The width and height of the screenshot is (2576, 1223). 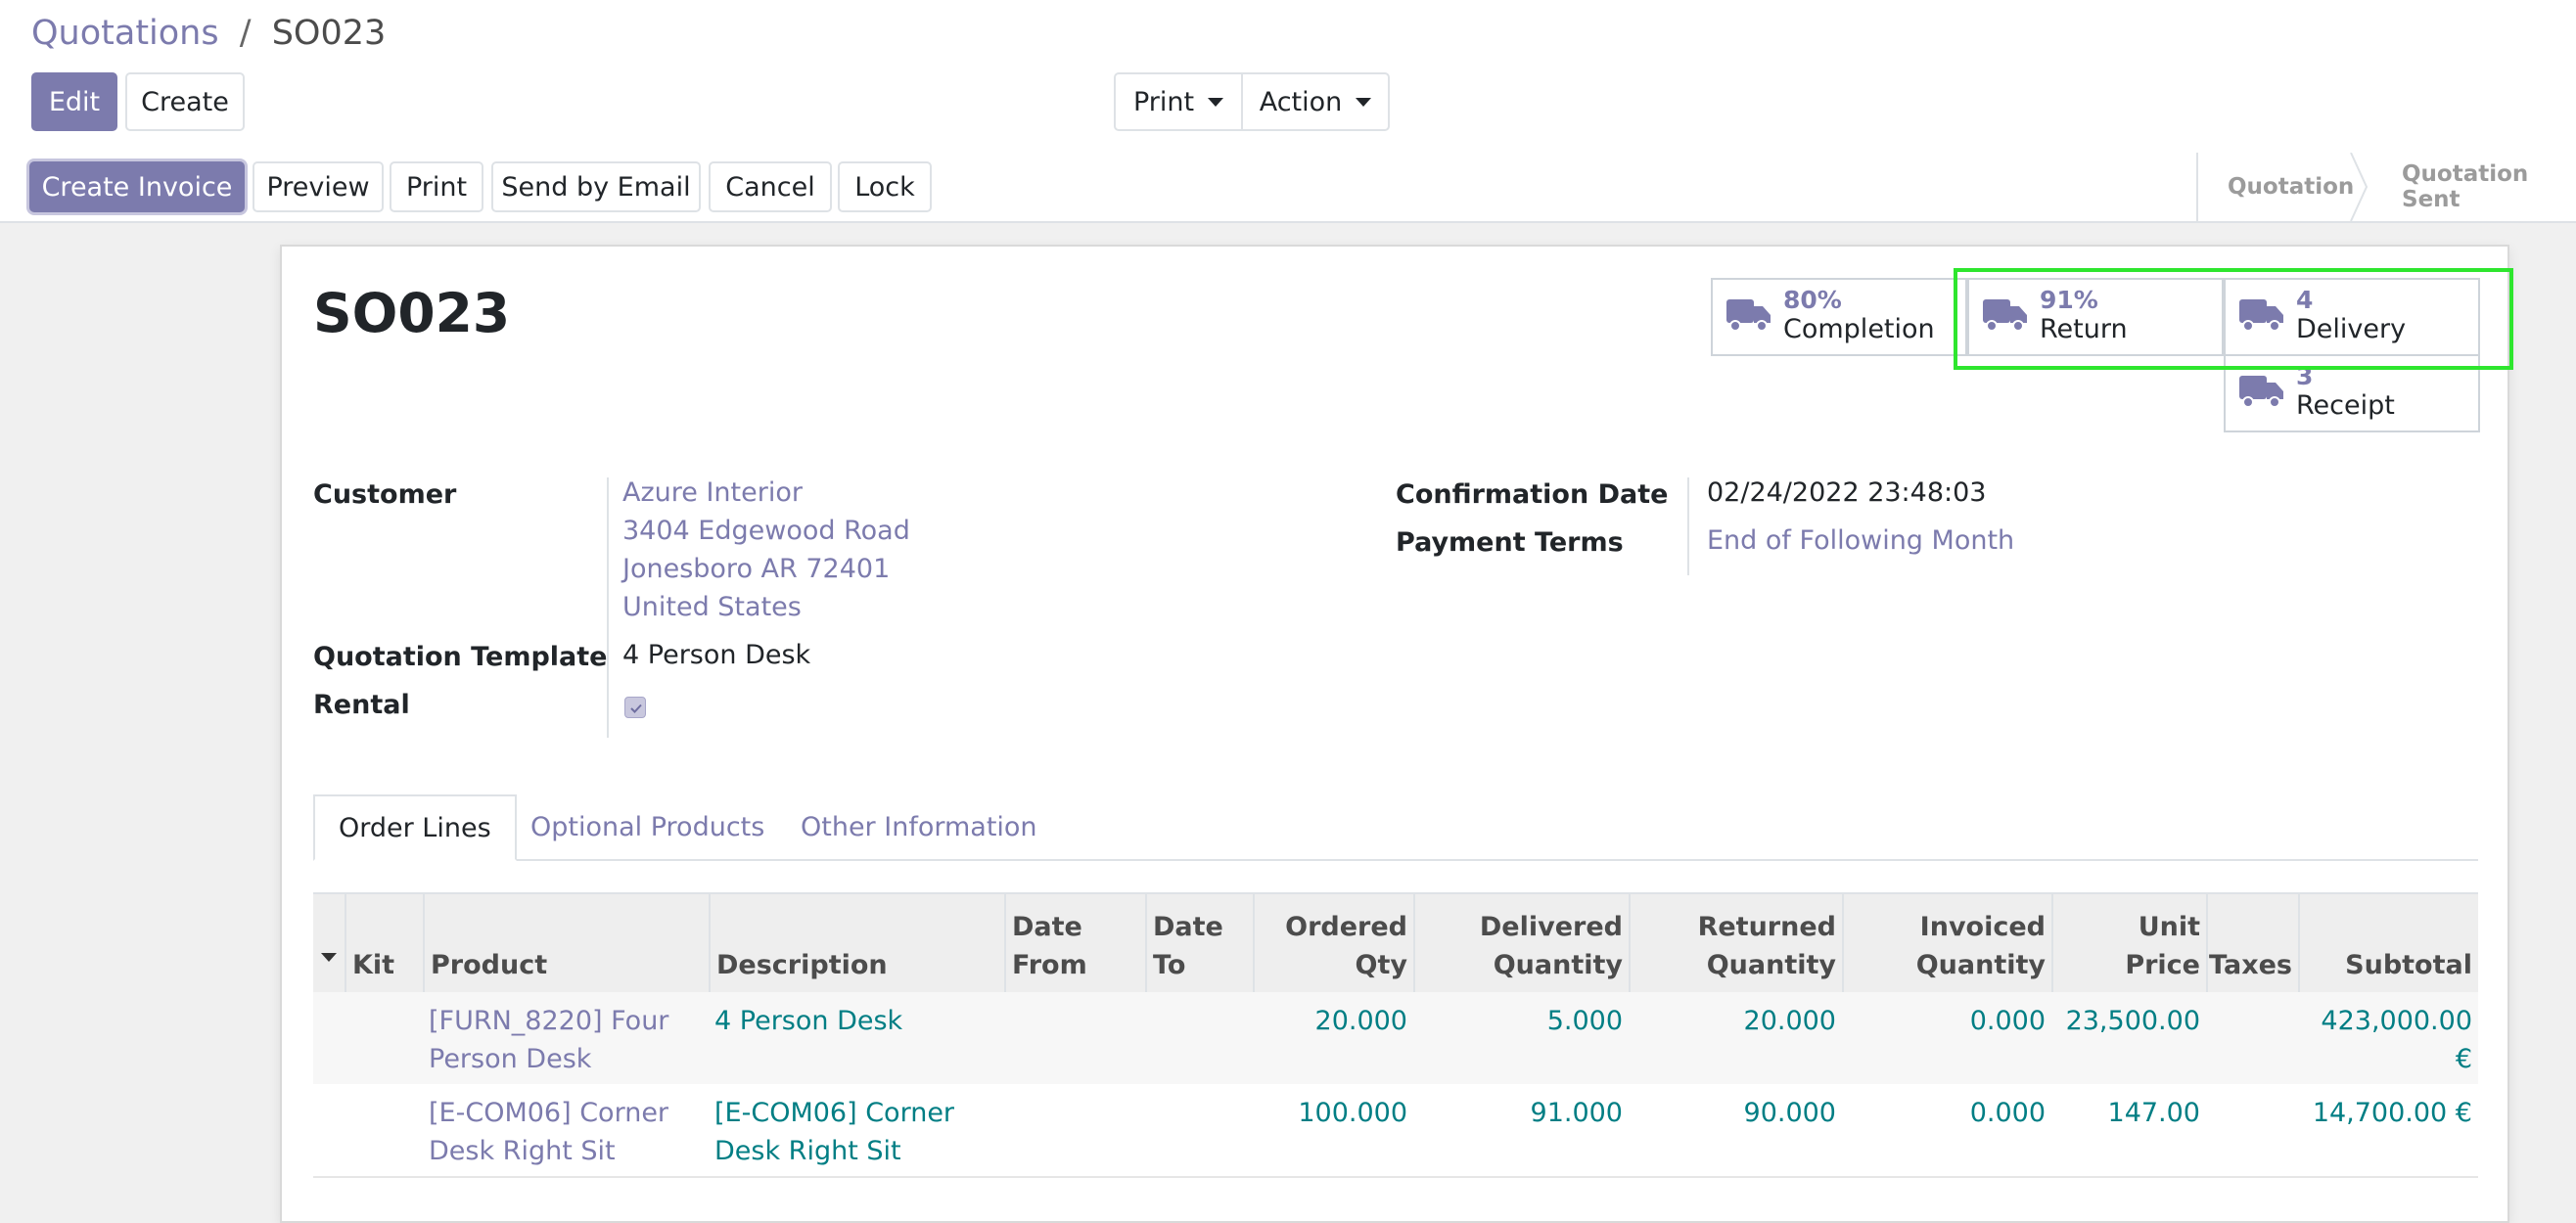 I want to click on customer-address-line: Jonesboro AR 72401, so click(x=756, y=569).